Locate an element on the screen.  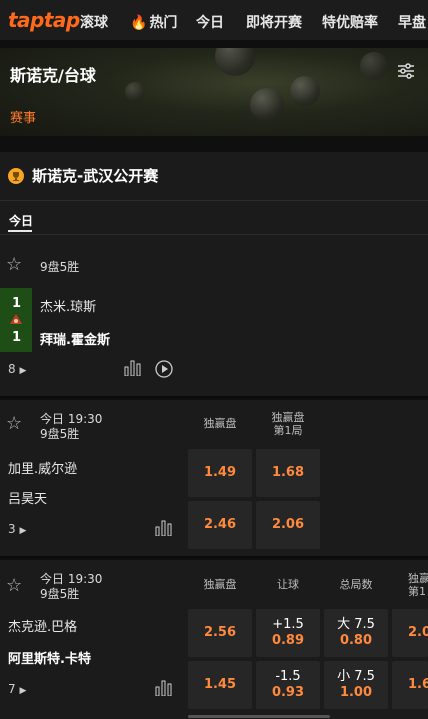
odds-button: 1.6 is located at coordinates (410, 685).